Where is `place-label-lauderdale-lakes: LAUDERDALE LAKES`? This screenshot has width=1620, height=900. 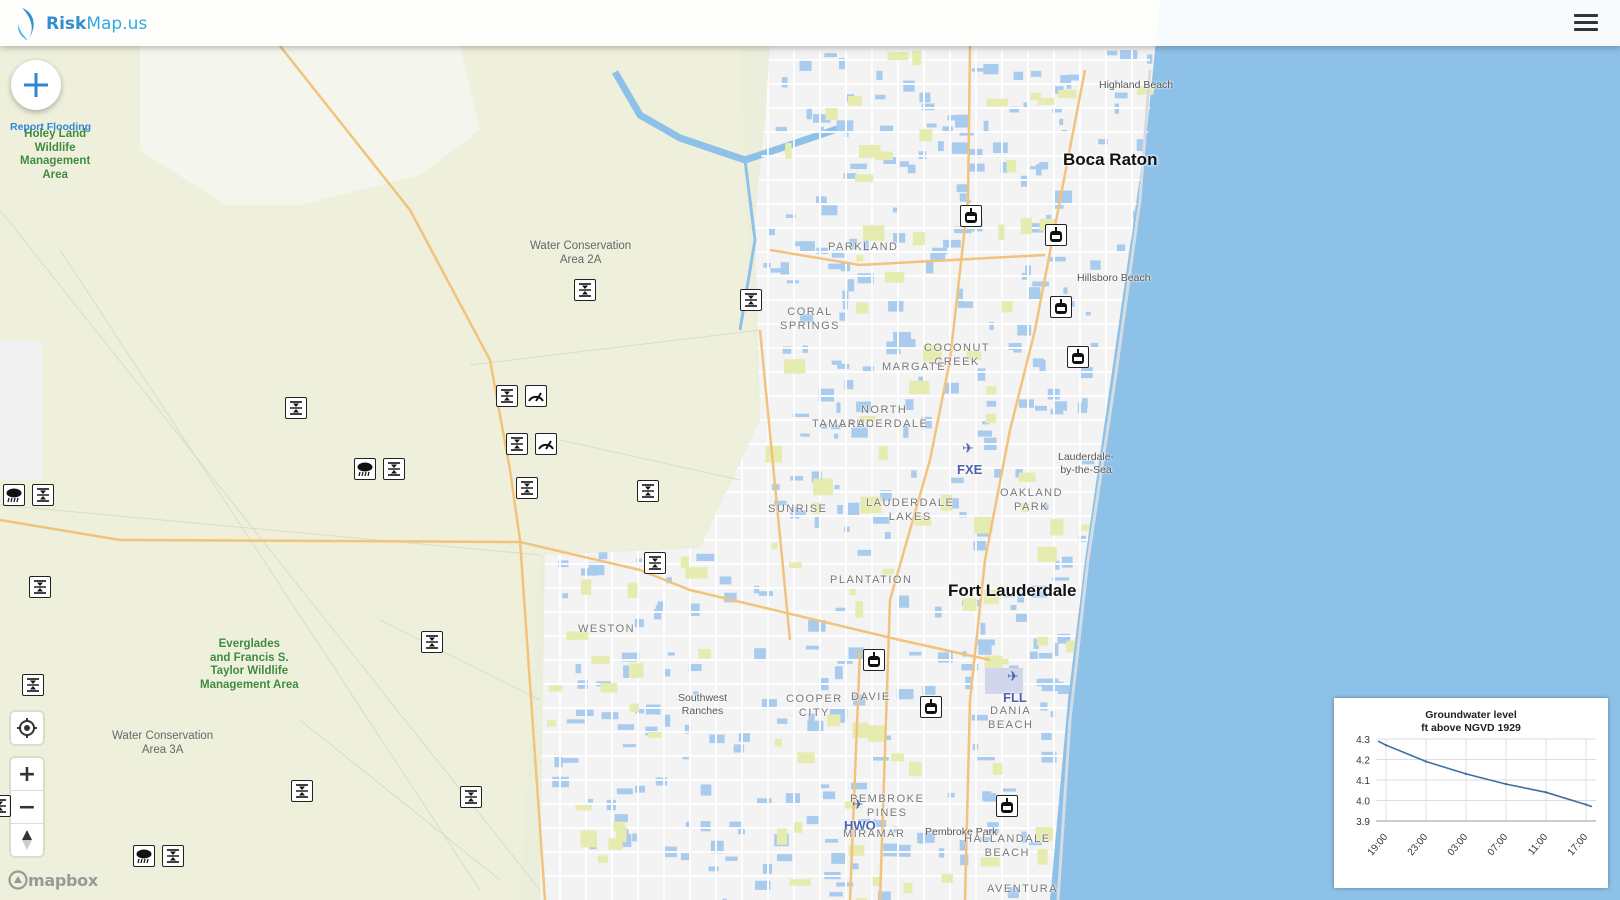
place-label-lauderdale-lakes: LAUDERDALE LAKES is located at coordinates (910, 510).